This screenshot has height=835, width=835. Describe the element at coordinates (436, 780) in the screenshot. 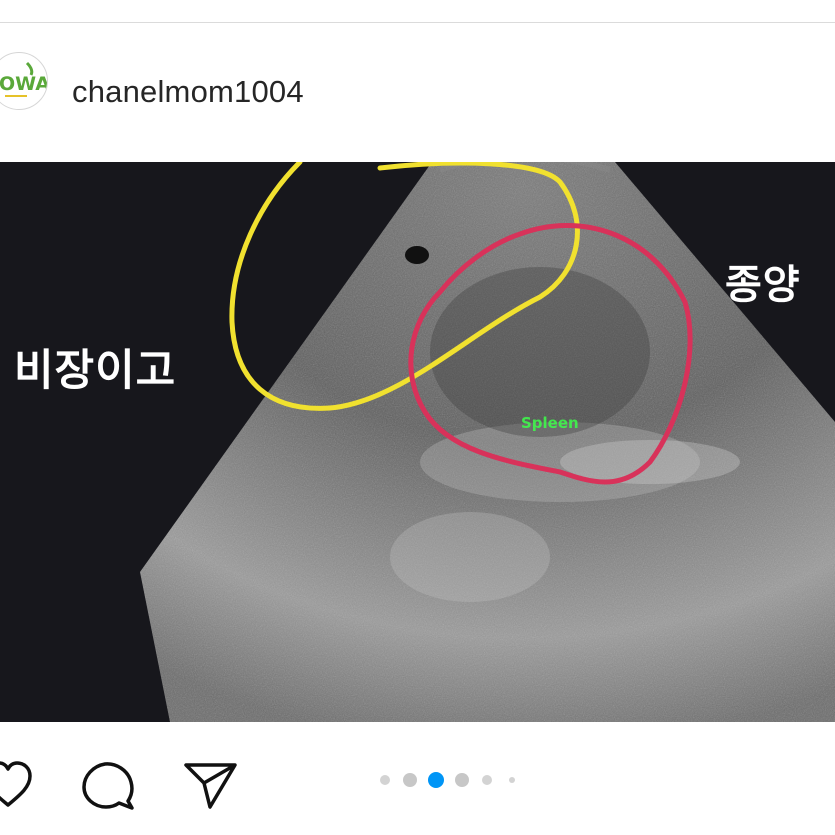

I see `carousel-dot-active` at that location.